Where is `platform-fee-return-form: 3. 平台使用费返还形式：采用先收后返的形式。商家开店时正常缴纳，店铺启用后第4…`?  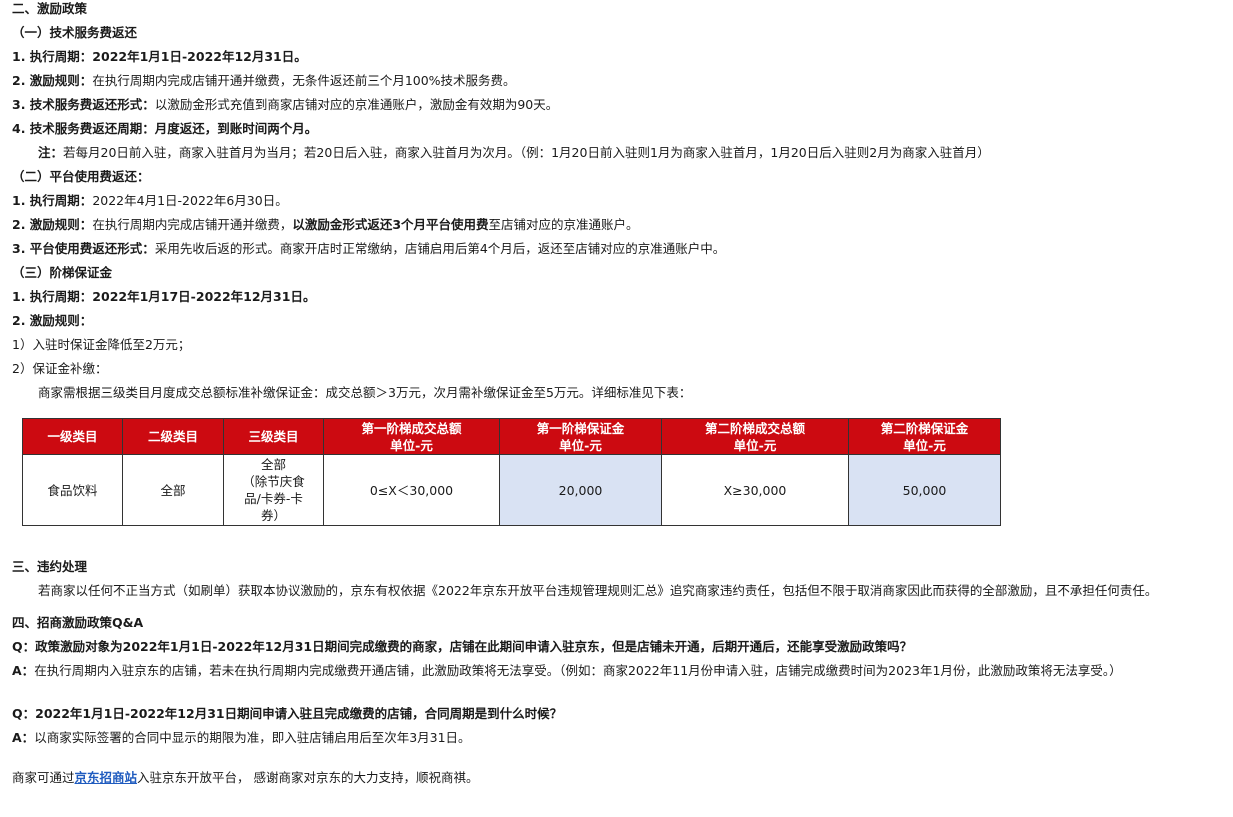 platform-fee-return-form: 3. 平台使用费返还形式：采用先收后返的形式。商家开店时正常缴纳，店铺启用后第4… is located at coordinates (369, 248).